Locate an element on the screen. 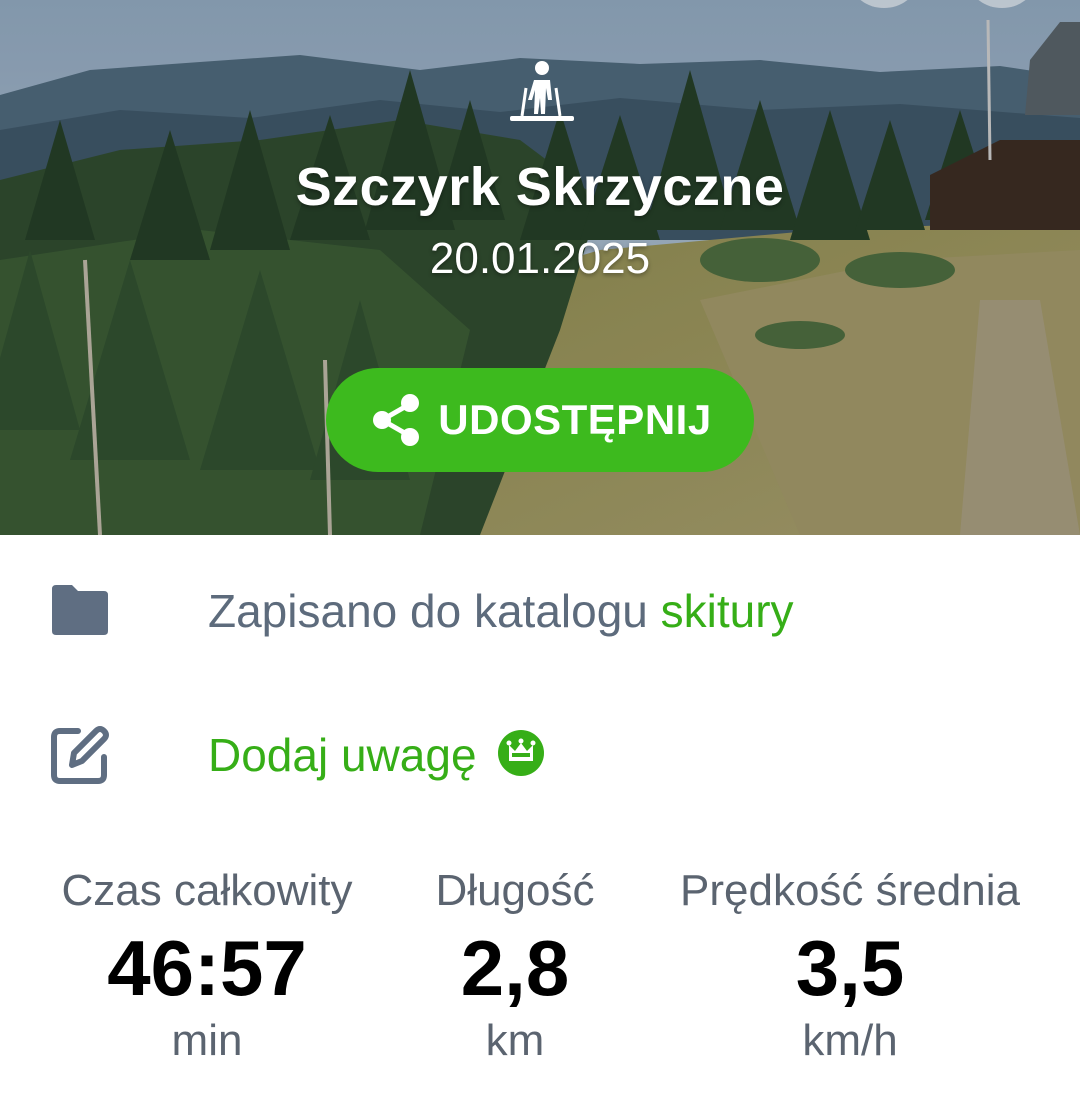 The height and width of the screenshot is (1104, 1080). stat-length: Długość 2,8 km is located at coordinates (515, 966).